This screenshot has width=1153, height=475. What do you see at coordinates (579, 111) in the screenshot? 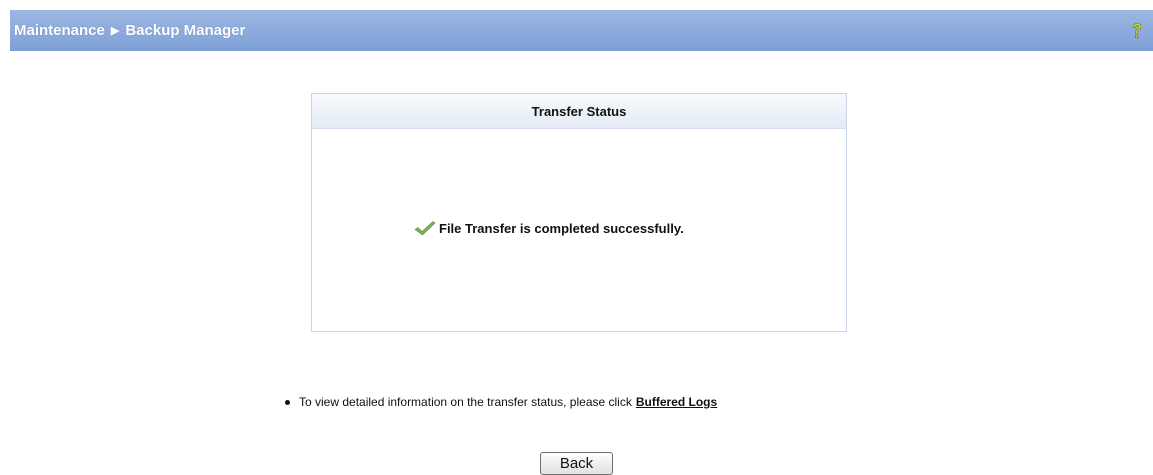
I see `transfer-status-title: Transfer Status` at bounding box center [579, 111].